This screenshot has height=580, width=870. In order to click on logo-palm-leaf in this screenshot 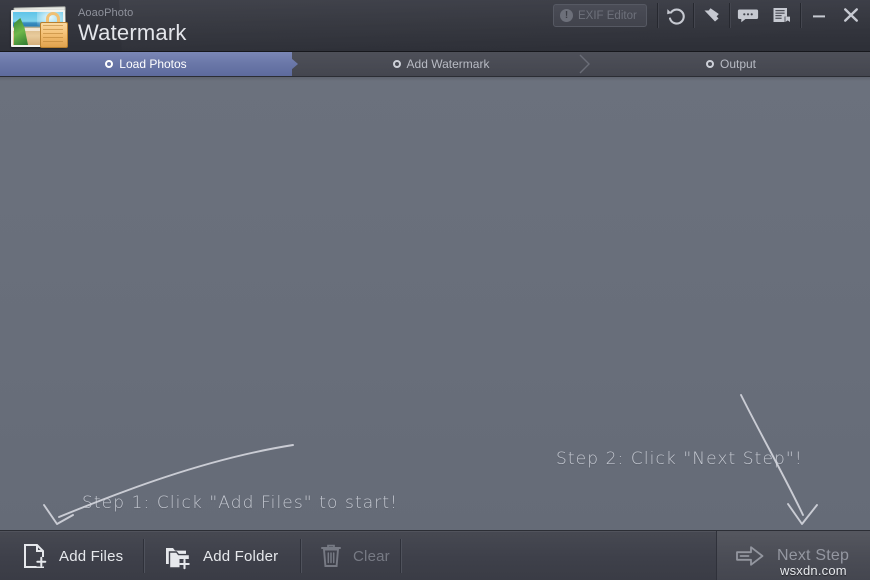, I will do `click(21, 31)`.